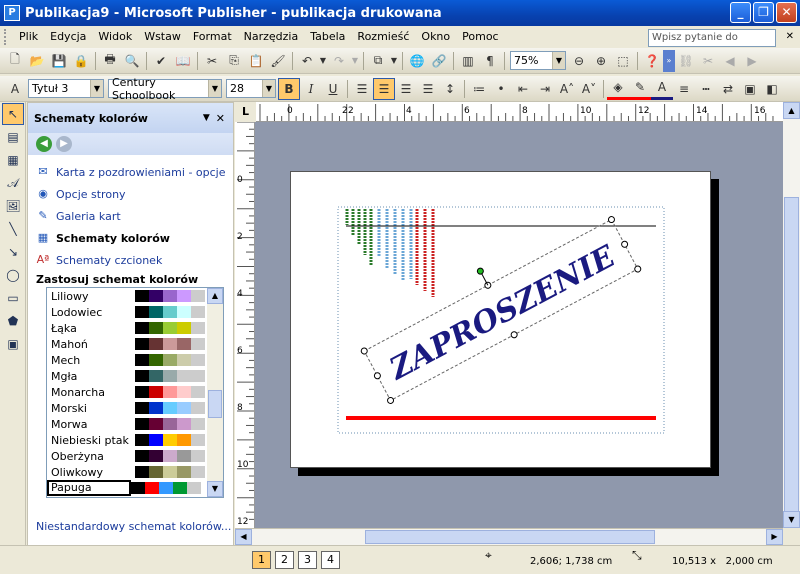 This screenshot has height=574, width=800. I want to click on shadow-icon: ▣, so click(750, 89).